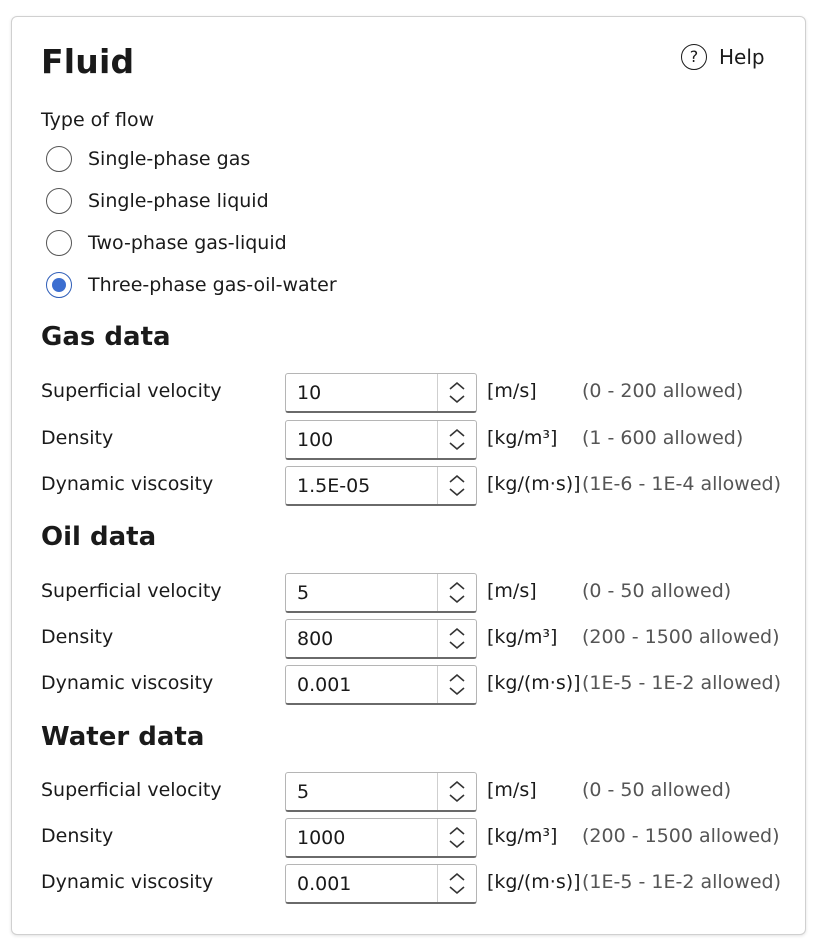  Describe the element at coordinates (77, 438) in the screenshot. I see `gas-density-label: Density` at that location.